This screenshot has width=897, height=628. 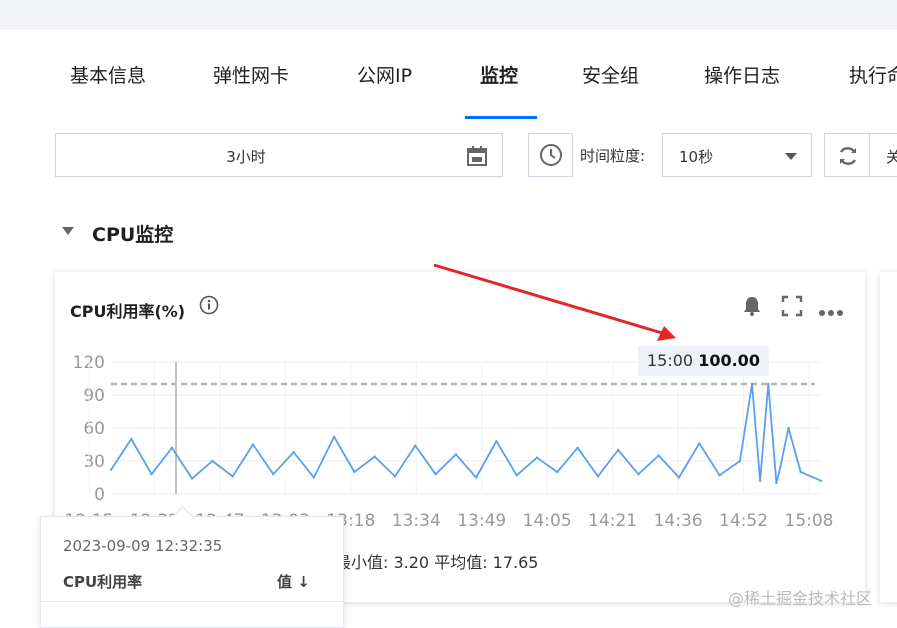 What do you see at coordinates (888, 437) in the screenshot?
I see `adjacent-card` at bounding box center [888, 437].